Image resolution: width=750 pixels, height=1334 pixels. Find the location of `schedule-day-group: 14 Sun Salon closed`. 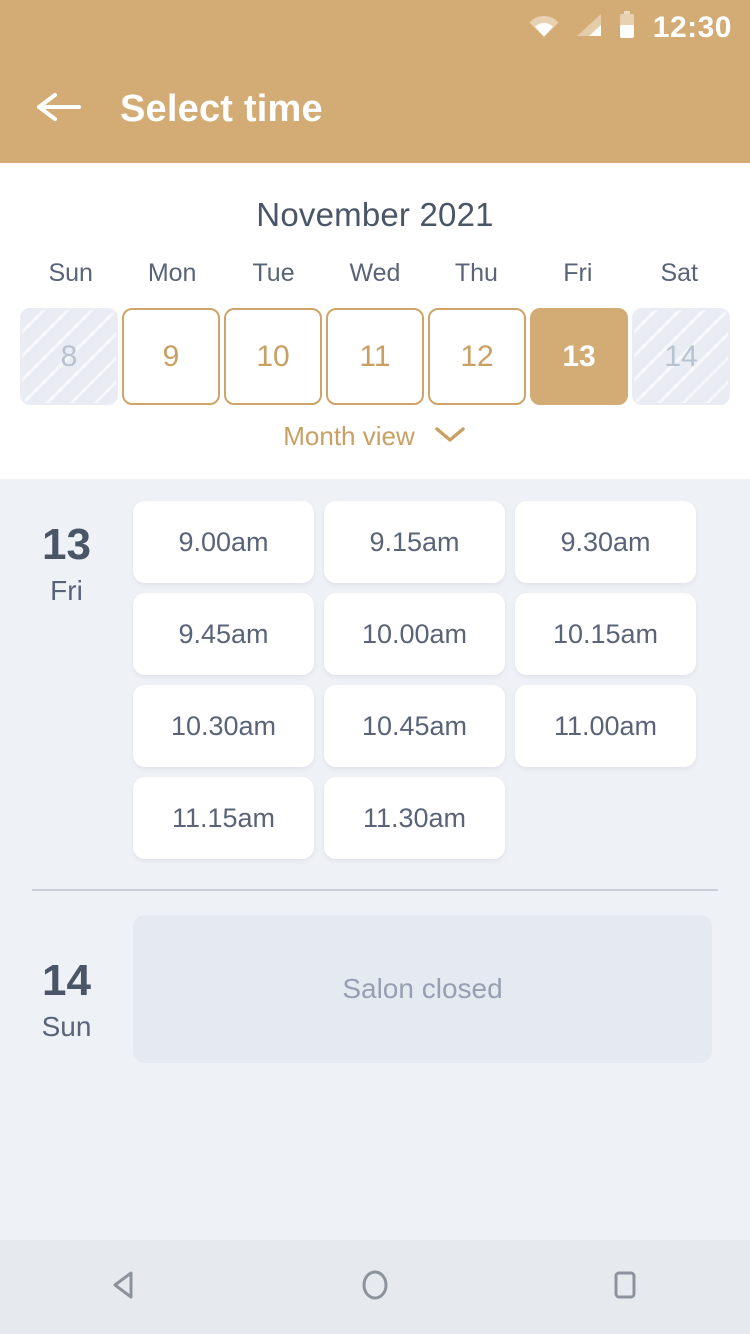

schedule-day-group: 14 Sun Salon closed is located at coordinates (375, 989).